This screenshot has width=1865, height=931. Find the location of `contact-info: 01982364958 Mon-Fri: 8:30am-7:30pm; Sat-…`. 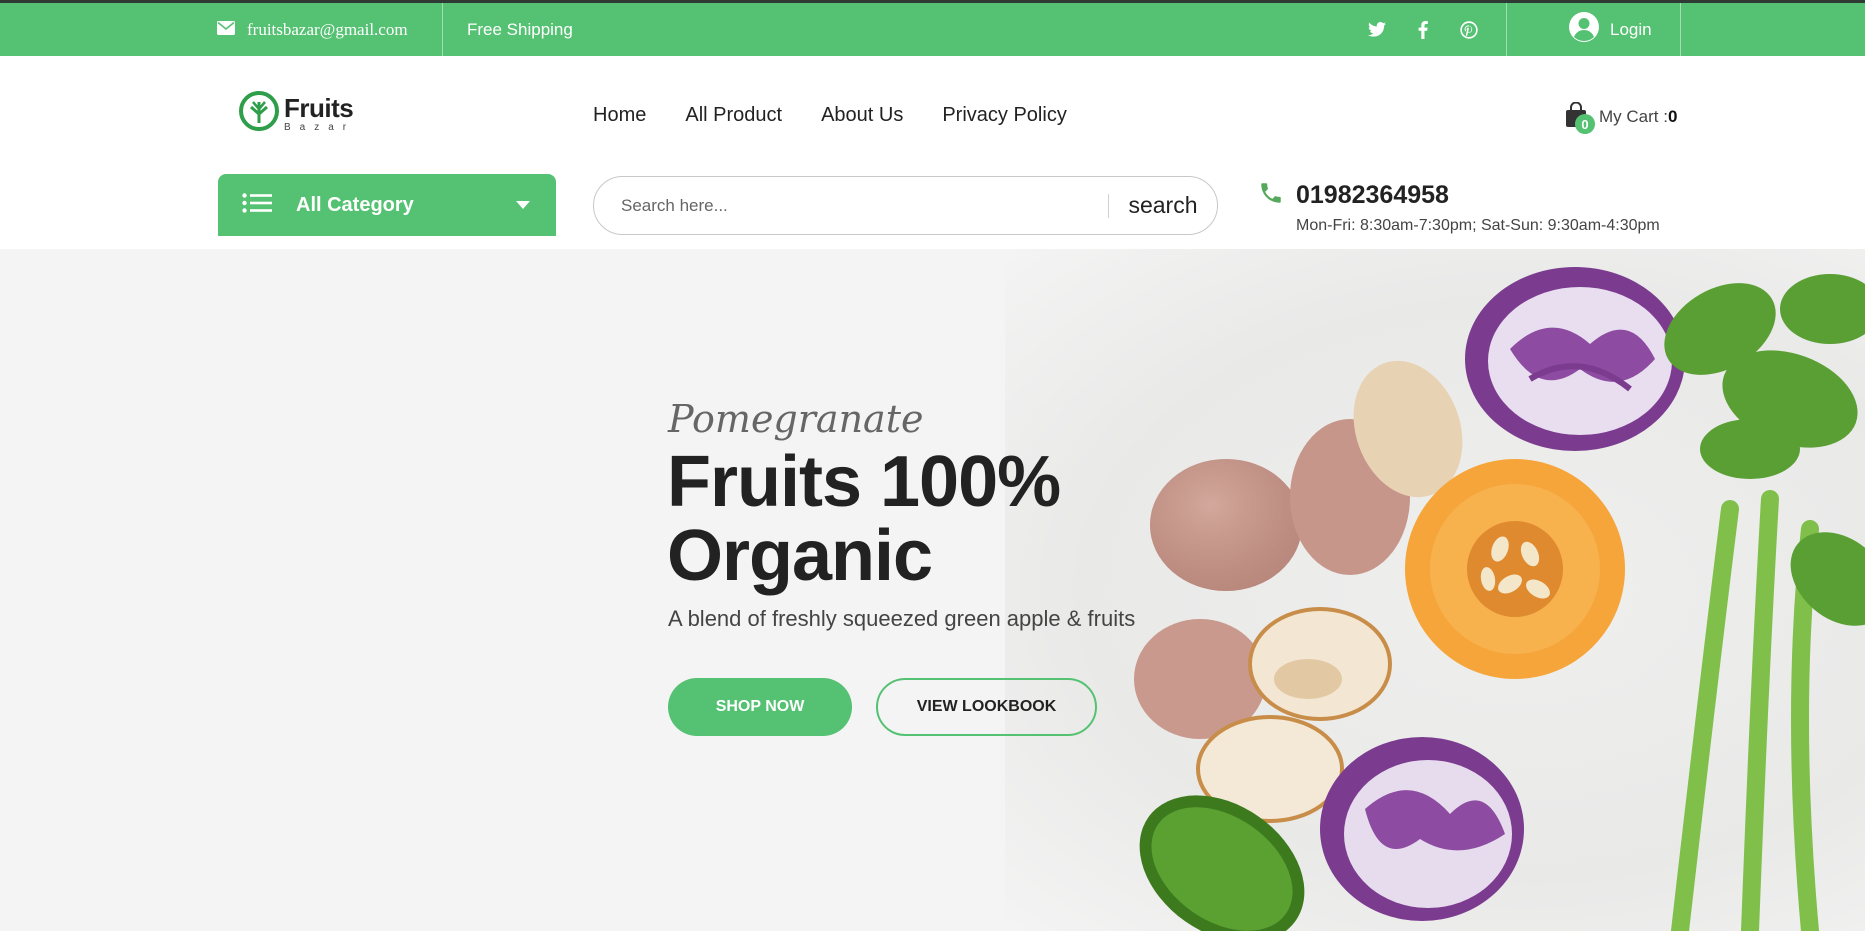

contact-info: 01982364958 Mon-Fri: 8:30am-7:30pm; Sat-… is located at coordinates (1459, 207).